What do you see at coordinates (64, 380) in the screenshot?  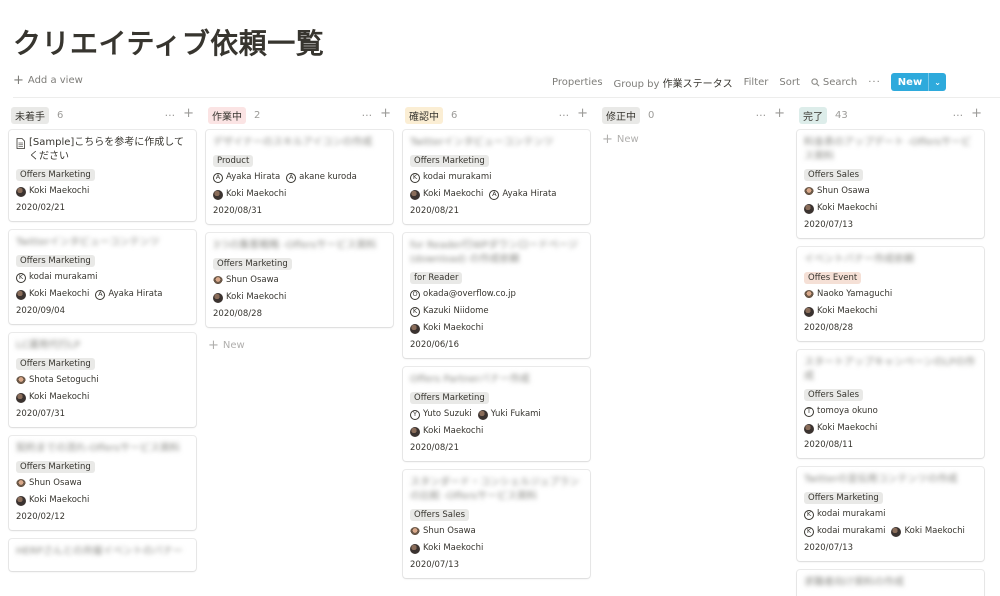 I see `person-name: Shota Setoguchi` at bounding box center [64, 380].